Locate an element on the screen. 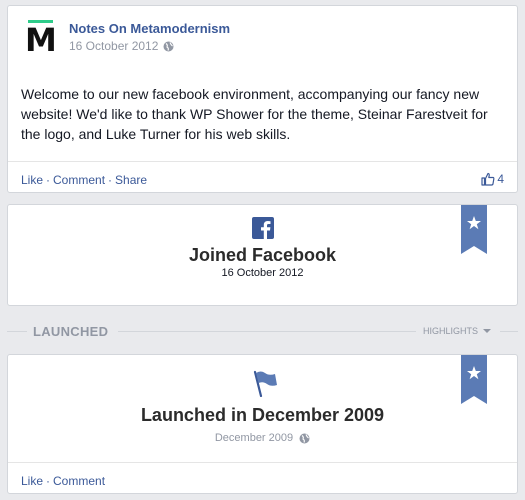 The height and width of the screenshot is (500, 525). avatar-logo: M is located at coordinates (41, 40).